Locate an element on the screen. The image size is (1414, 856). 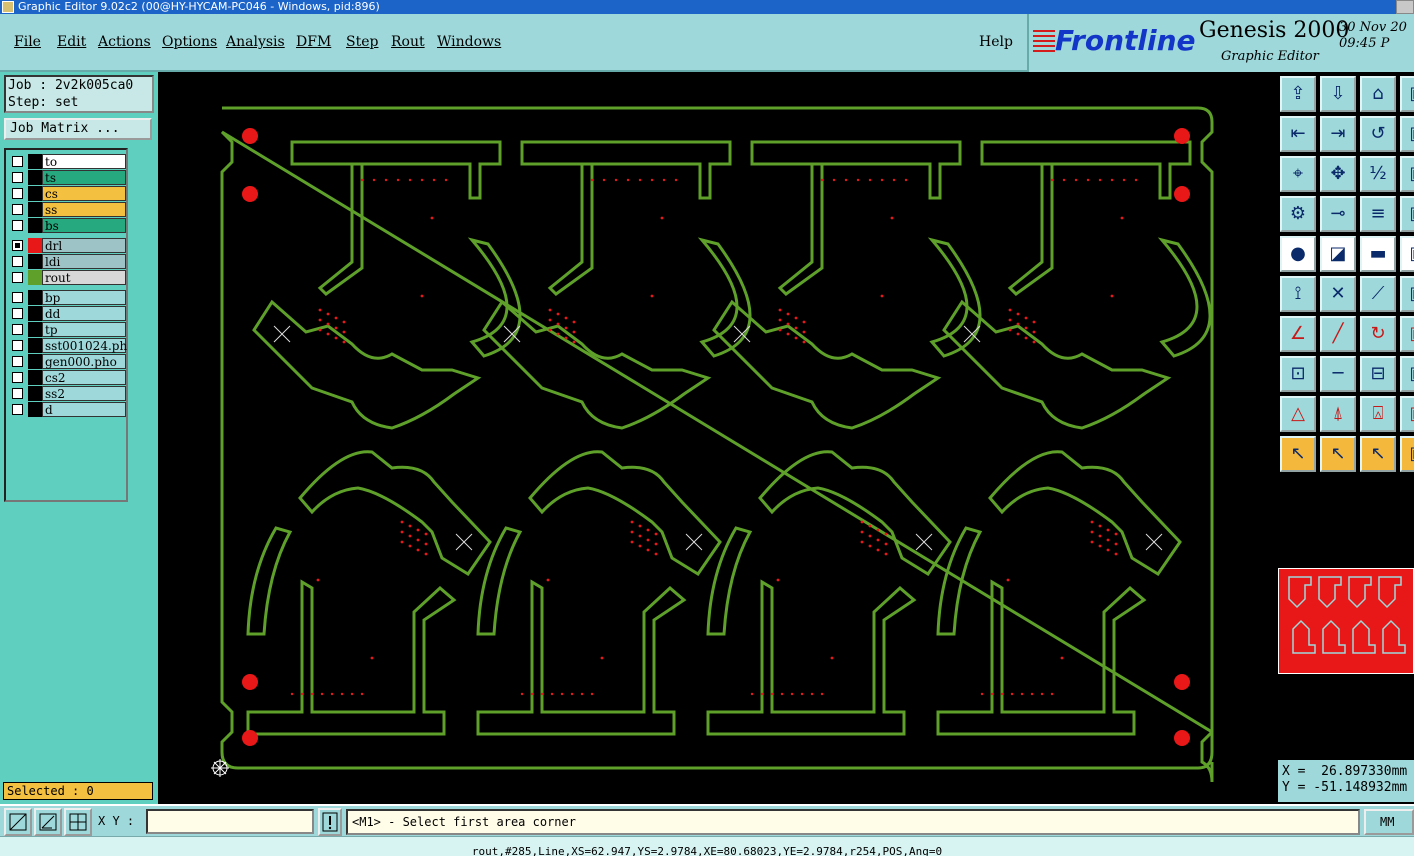
layer-name: ss is located at coordinates (84, 209).